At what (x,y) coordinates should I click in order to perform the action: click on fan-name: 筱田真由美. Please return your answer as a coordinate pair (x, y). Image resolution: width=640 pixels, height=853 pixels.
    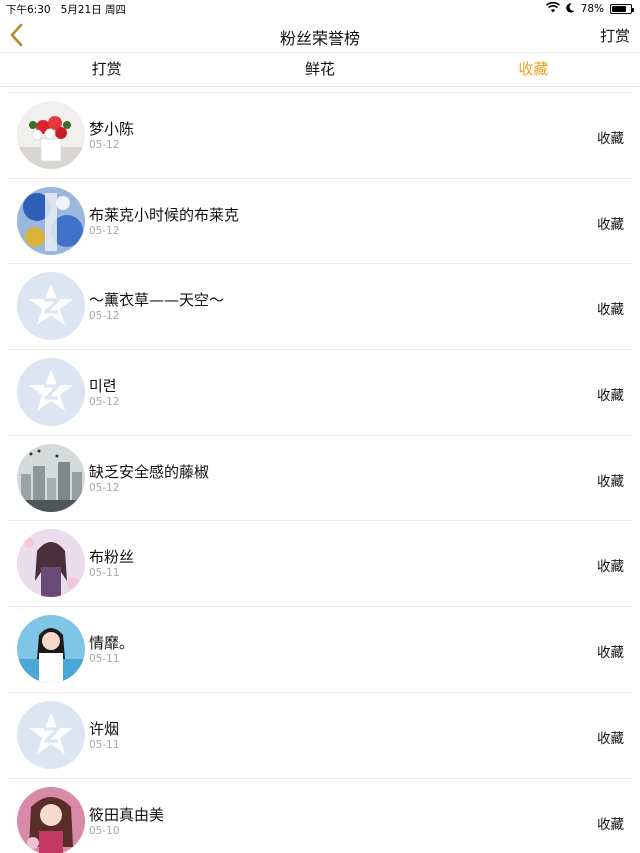
    Looking at the image, I should click on (127, 814).